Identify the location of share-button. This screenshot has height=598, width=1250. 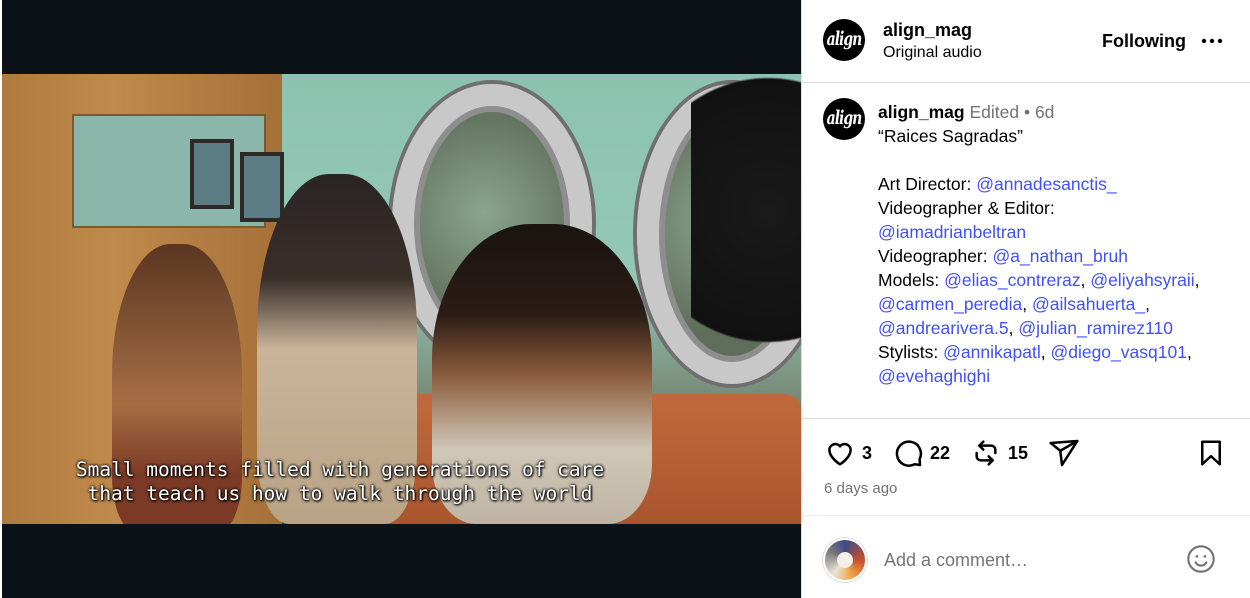
(1064, 453).